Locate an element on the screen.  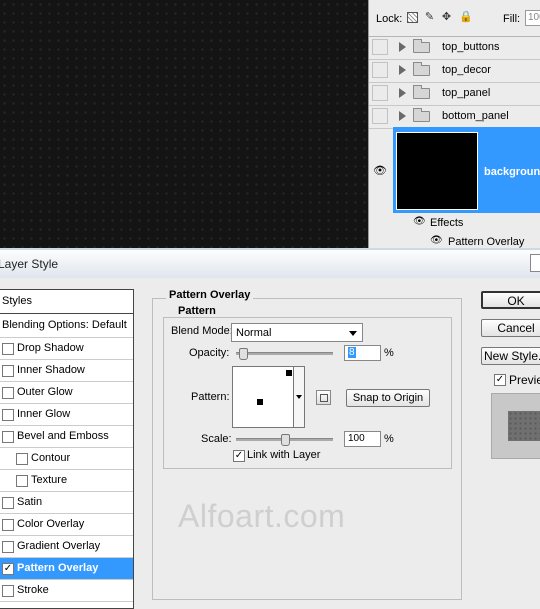
gradient-overlay-checkbox is located at coordinates (8, 547).